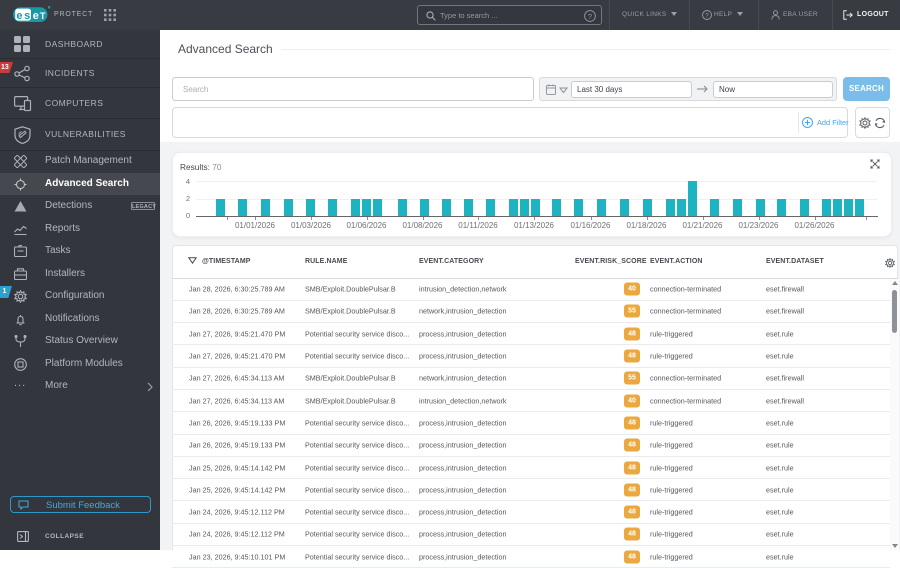  Describe the element at coordinates (36, 16) in the screenshot. I see `svg-text: e` at that location.